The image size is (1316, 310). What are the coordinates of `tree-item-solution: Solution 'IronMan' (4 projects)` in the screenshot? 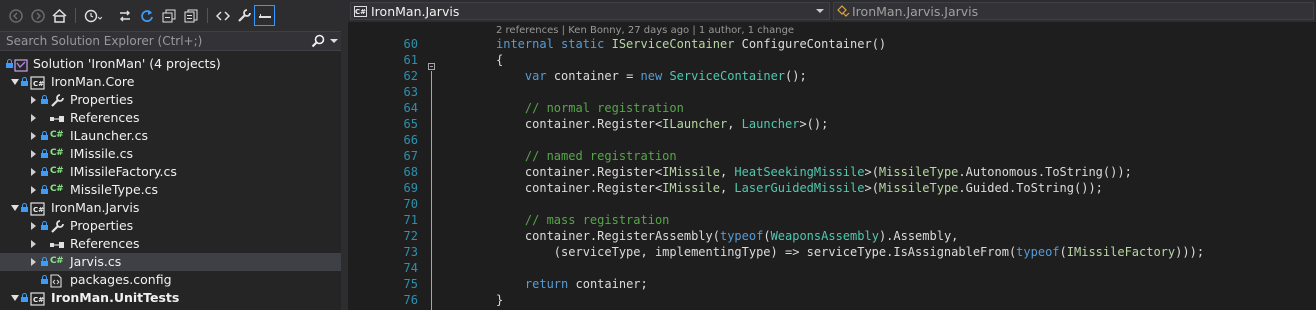 It's located at (170, 64).